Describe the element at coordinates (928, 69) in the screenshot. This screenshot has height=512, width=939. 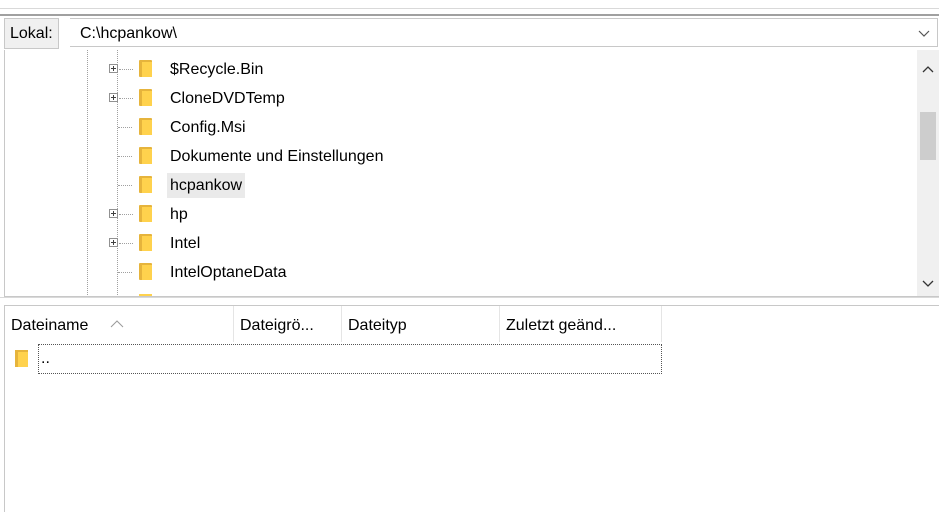
I see `chevron-up-icon` at that location.